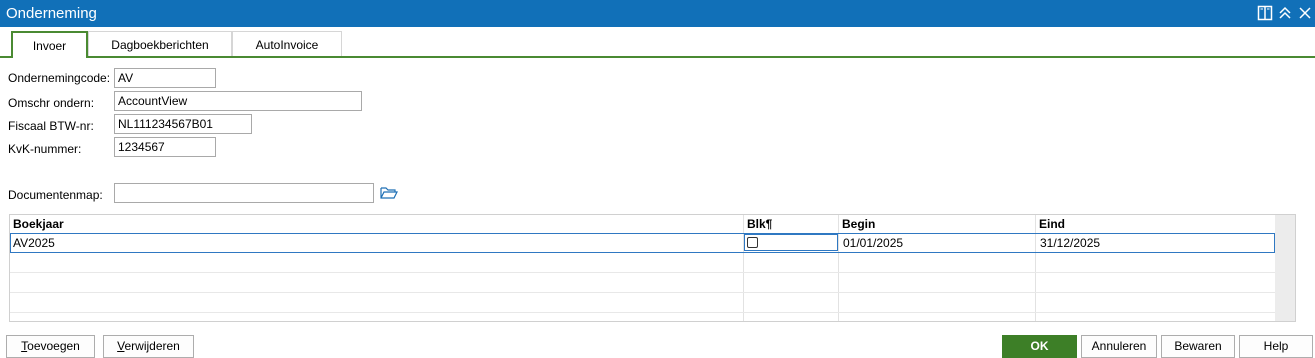  Describe the element at coordinates (55, 195) in the screenshot. I see `docmap-label: Documentenmap:` at that location.